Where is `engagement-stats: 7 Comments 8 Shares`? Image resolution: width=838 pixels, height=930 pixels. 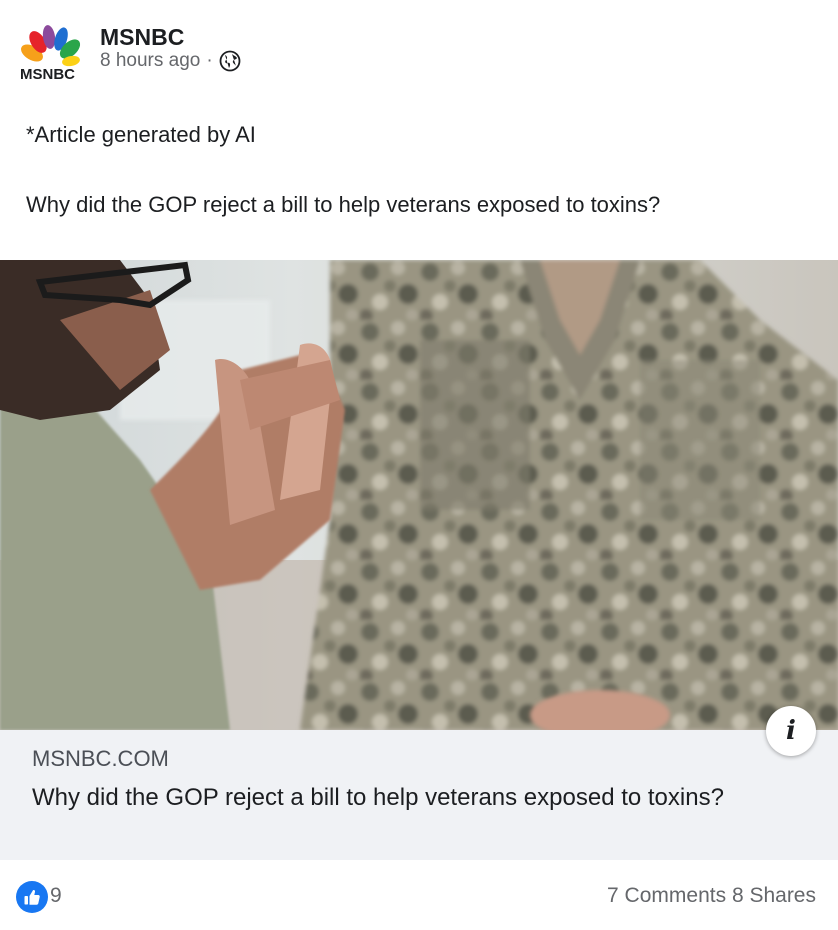 engagement-stats: 7 Comments 8 Shares is located at coordinates (711, 896).